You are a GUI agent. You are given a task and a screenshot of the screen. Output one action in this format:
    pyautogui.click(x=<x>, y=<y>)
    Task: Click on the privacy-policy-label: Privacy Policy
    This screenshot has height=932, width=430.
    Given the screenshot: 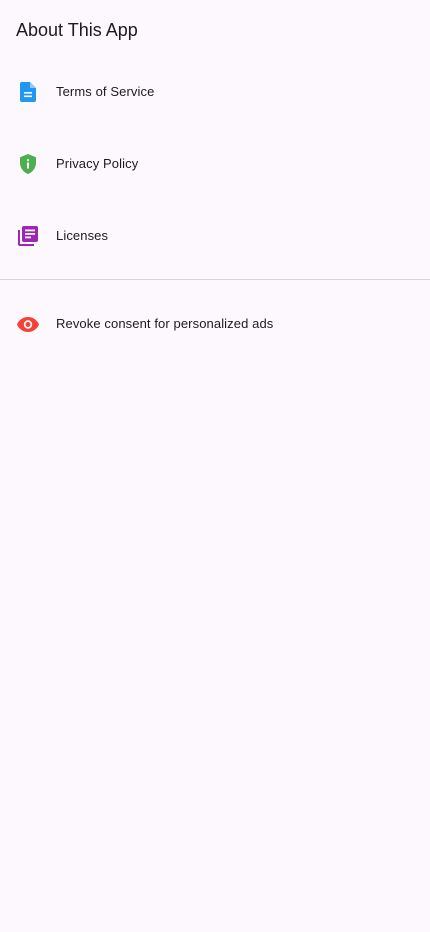 What is the action you would take?
    pyautogui.click(x=97, y=163)
    